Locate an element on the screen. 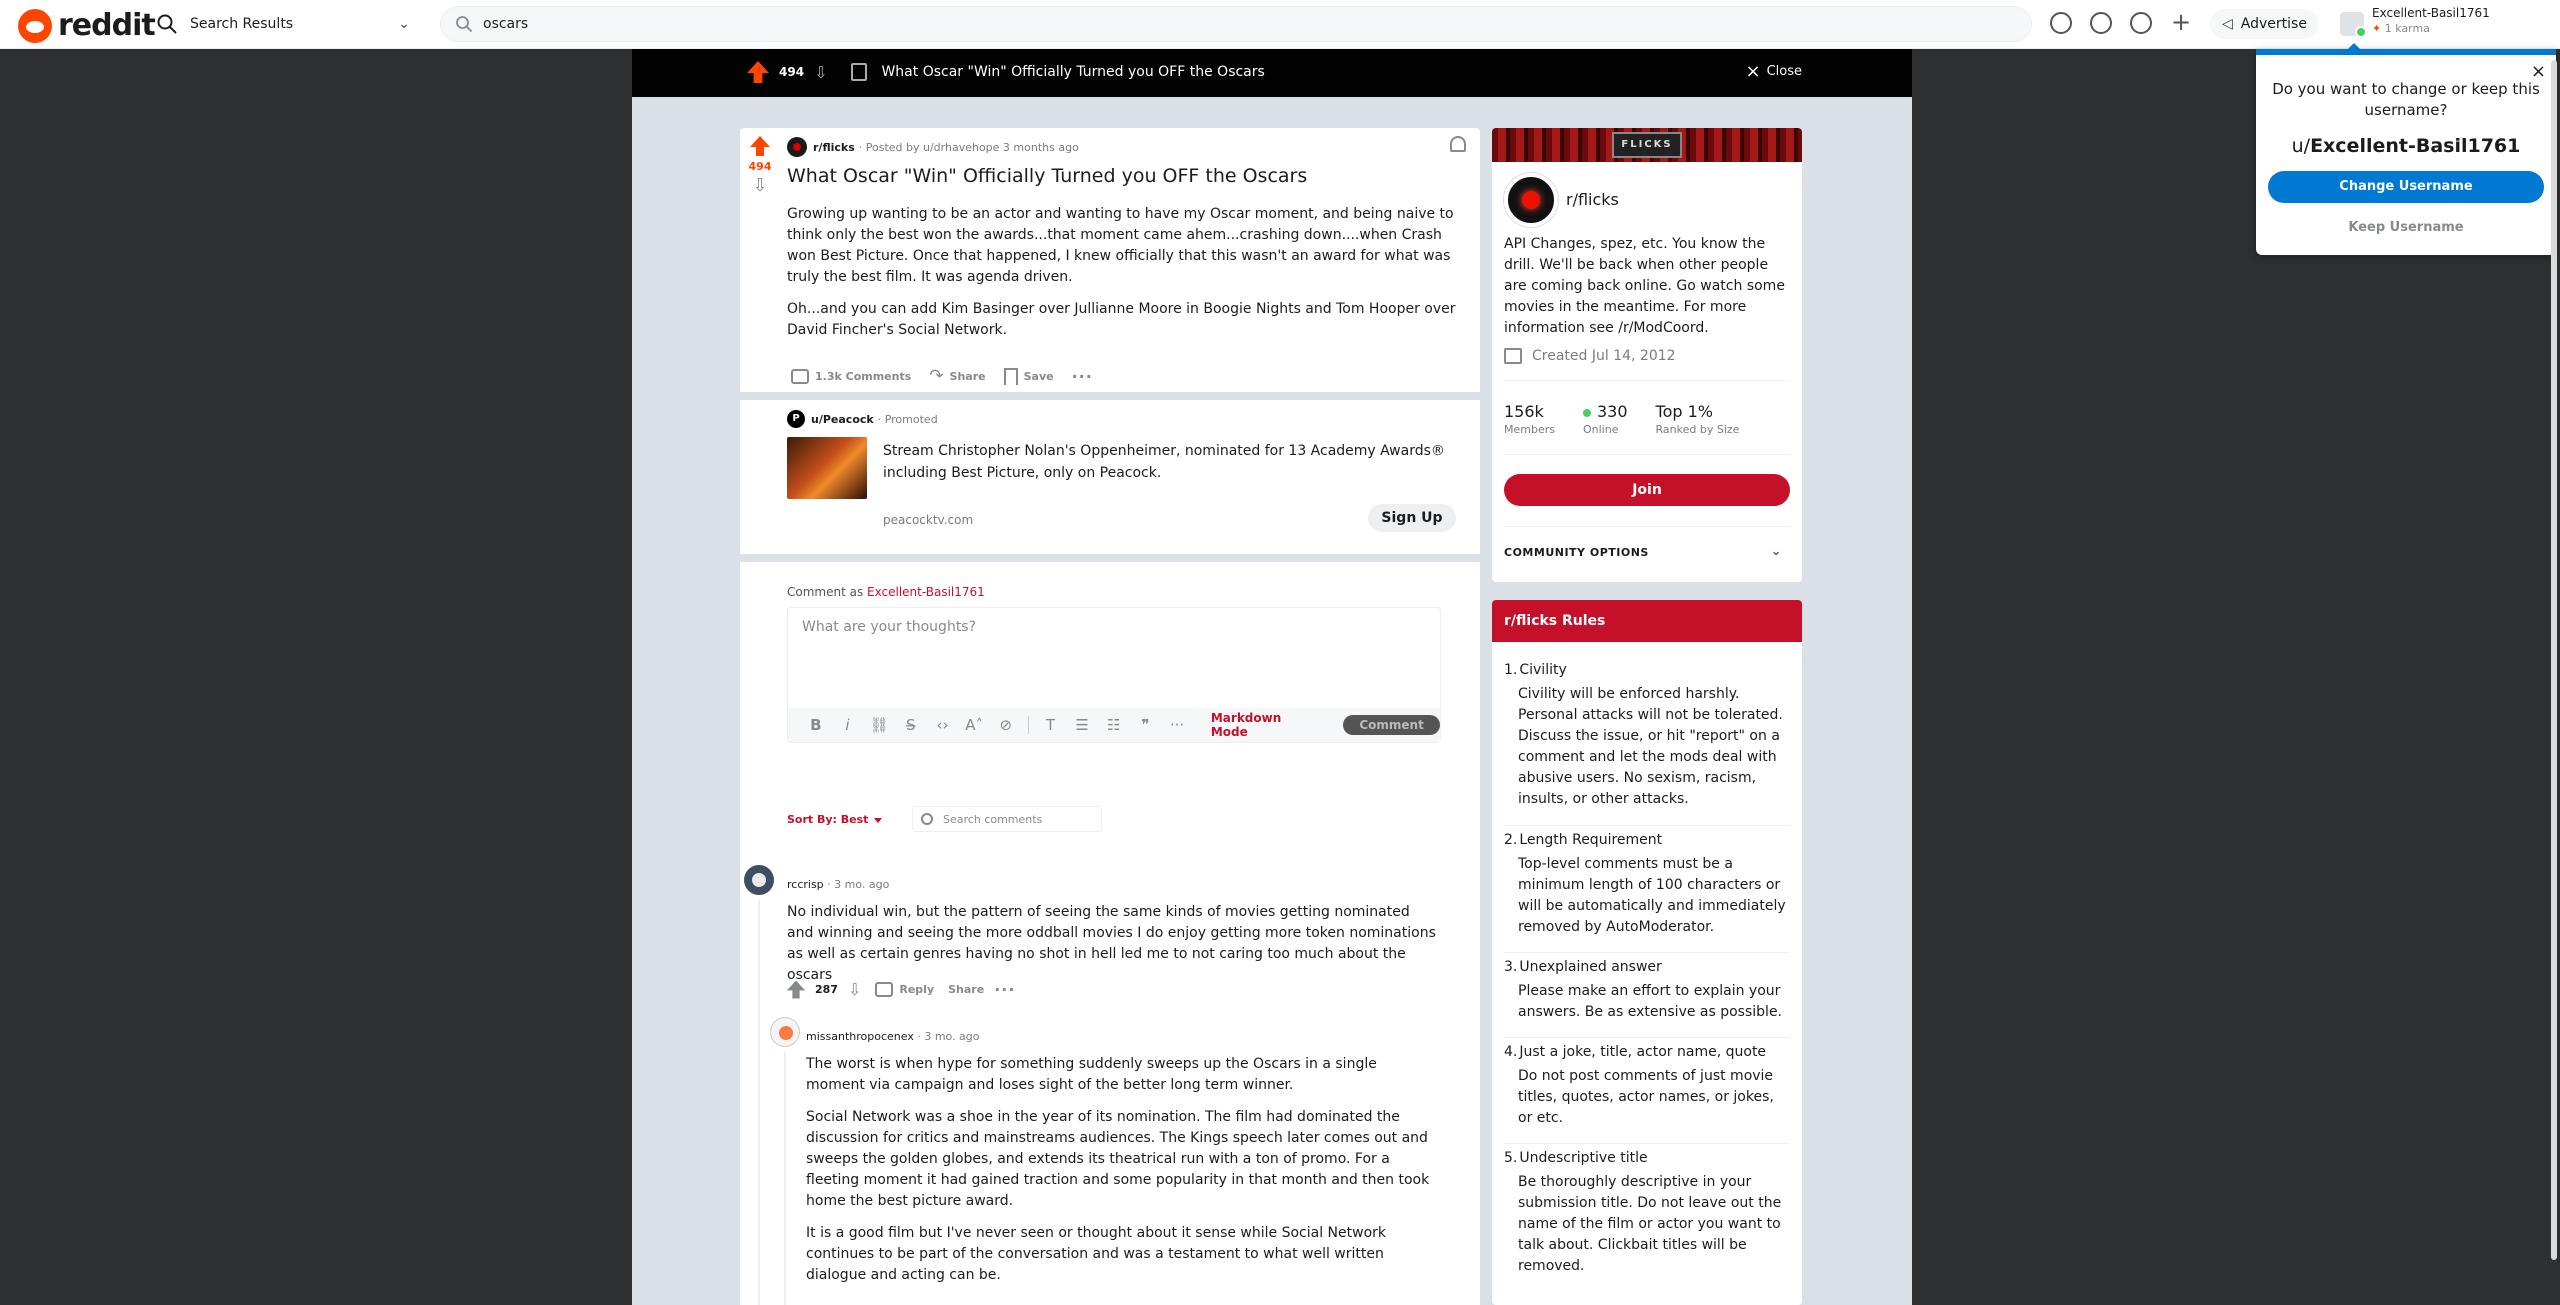 This screenshot has width=2560, height=1305. scrollbar is located at coordinates (2554, 660).